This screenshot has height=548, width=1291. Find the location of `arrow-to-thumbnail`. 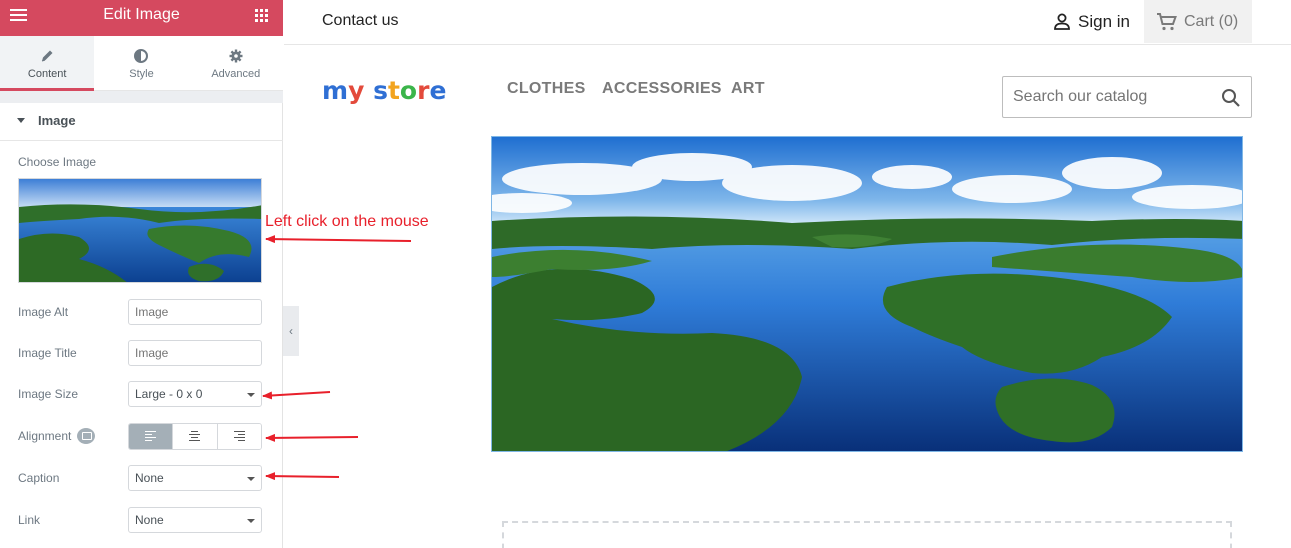

arrow-to-thumbnail is located at coordinates (338, 239).